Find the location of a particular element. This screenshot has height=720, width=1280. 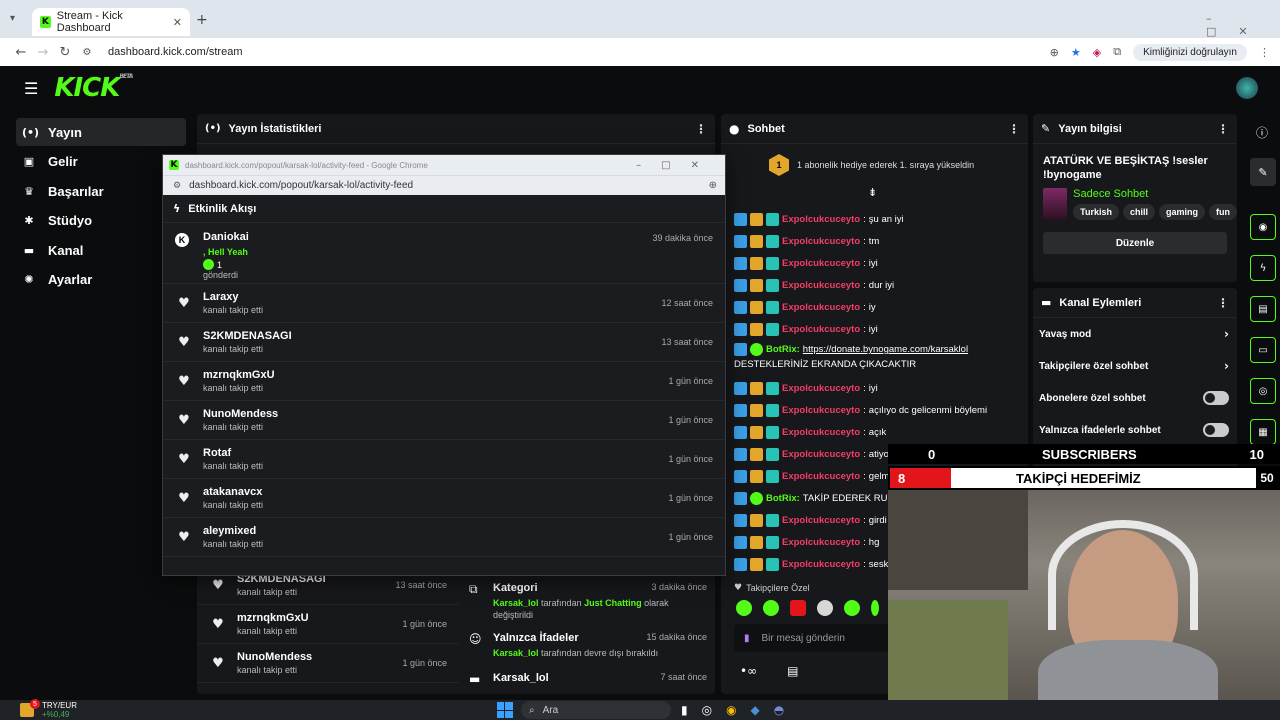

tag-chip: gaming is located at coordinates (1181, 212).